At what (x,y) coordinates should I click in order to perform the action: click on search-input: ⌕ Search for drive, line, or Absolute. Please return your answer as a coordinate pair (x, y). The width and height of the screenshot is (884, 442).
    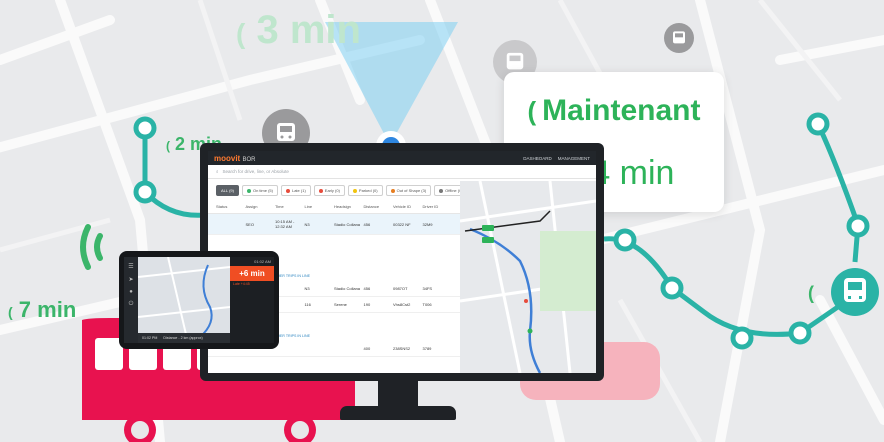
    Looking at the image, I should click on (402, 172).